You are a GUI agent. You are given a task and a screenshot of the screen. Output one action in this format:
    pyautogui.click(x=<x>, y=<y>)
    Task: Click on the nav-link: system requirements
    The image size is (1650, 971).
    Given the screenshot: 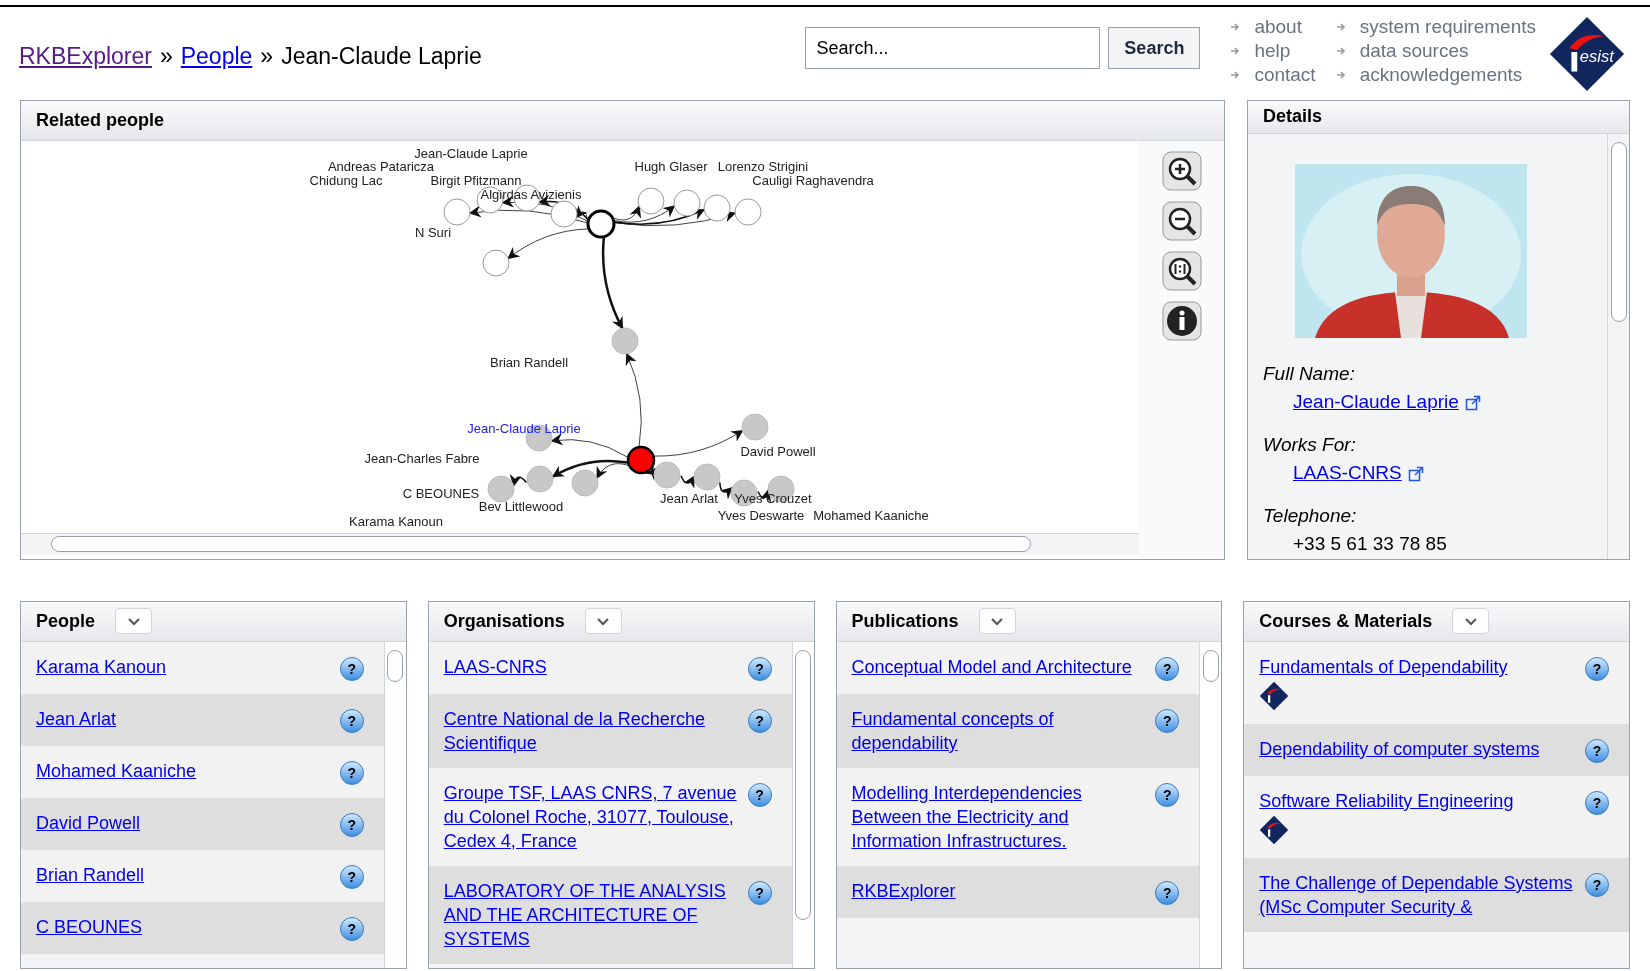 What is the action you would take?
    pyautogui.click(x=1447, y=27)
    